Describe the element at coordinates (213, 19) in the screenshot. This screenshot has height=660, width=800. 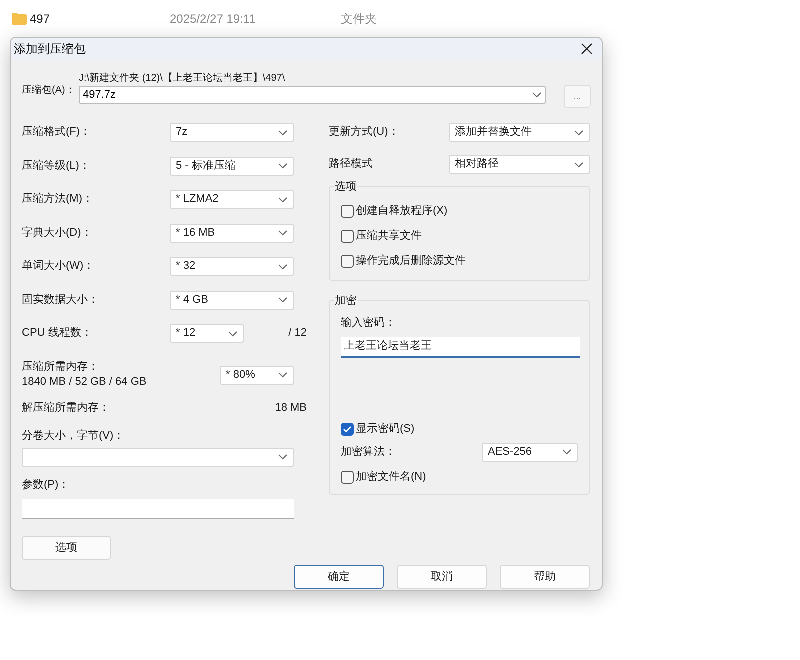
I see `file-date: 2025/2/27 19:11` at that location.